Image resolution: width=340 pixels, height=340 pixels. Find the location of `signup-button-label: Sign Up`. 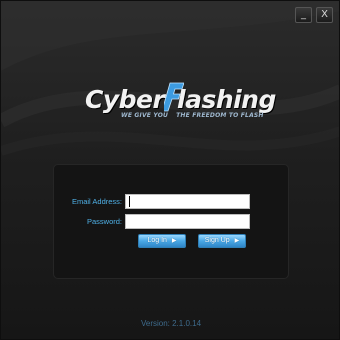

signup-button-label: Sign Up is located at coordinates (217, 240).